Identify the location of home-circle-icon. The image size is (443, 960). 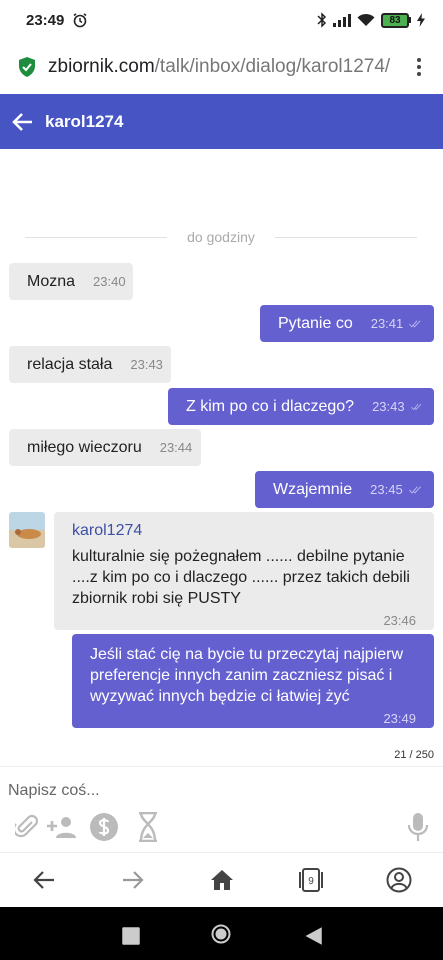
(221, 934).